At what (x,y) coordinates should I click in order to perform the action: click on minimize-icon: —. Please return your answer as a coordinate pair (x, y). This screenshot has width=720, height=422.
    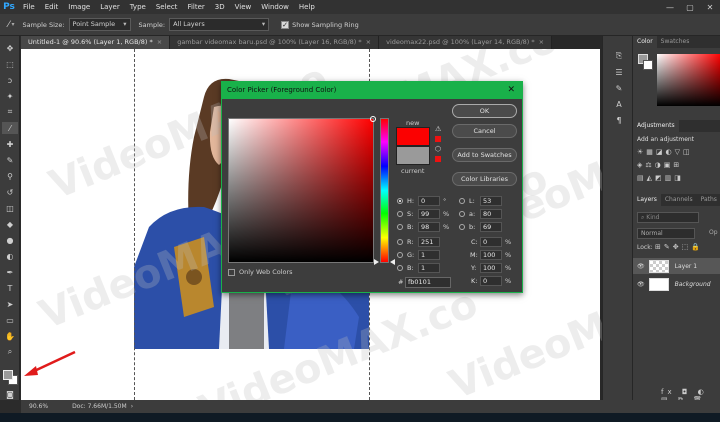
    Looking at the image, I should click on (670, 7).